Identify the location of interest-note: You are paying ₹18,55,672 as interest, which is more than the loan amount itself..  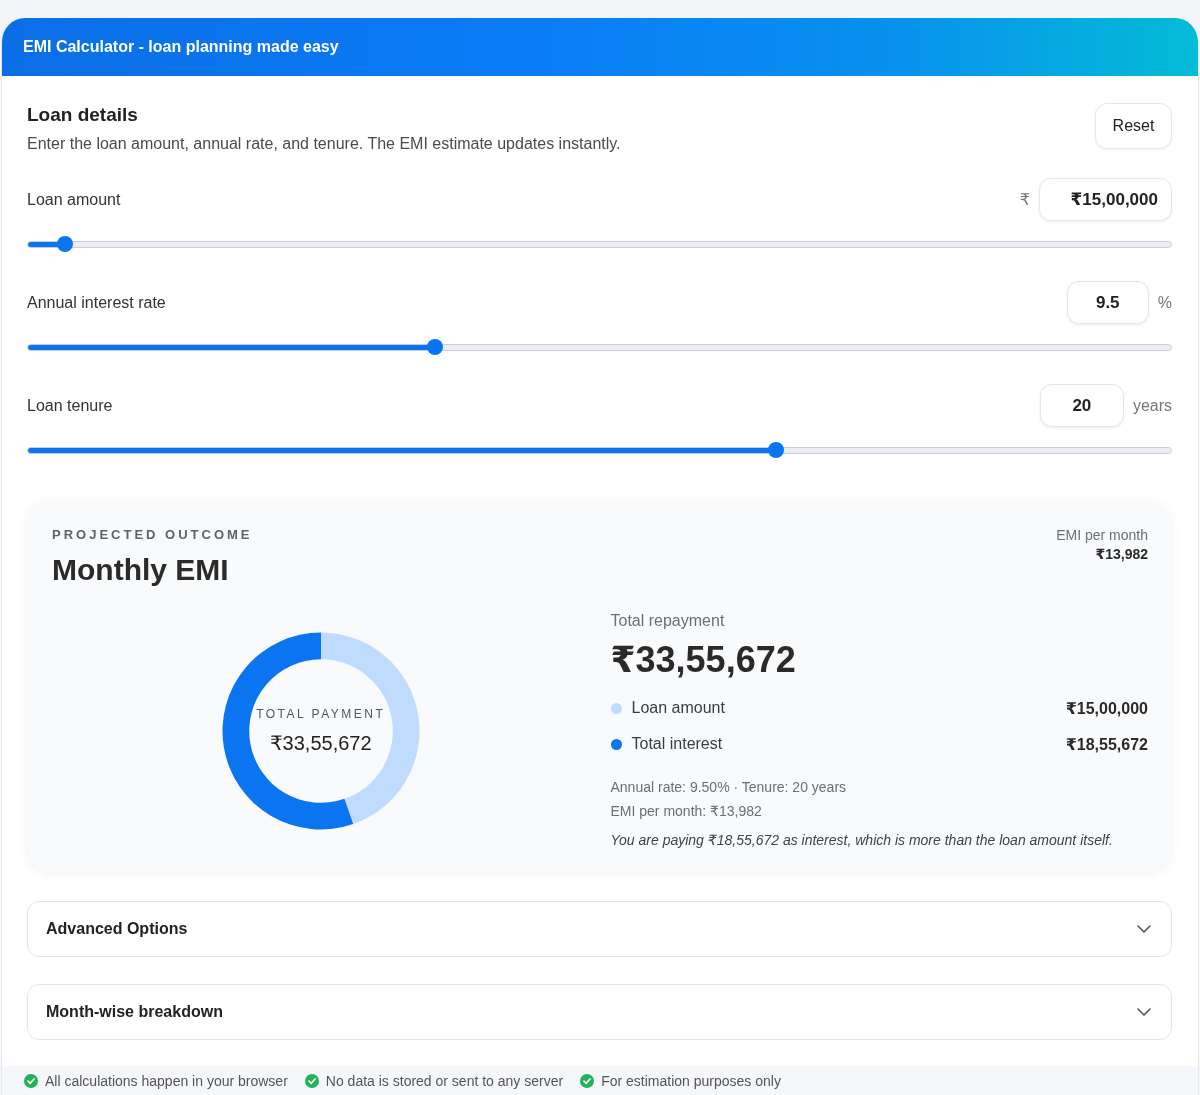
(862, 840).